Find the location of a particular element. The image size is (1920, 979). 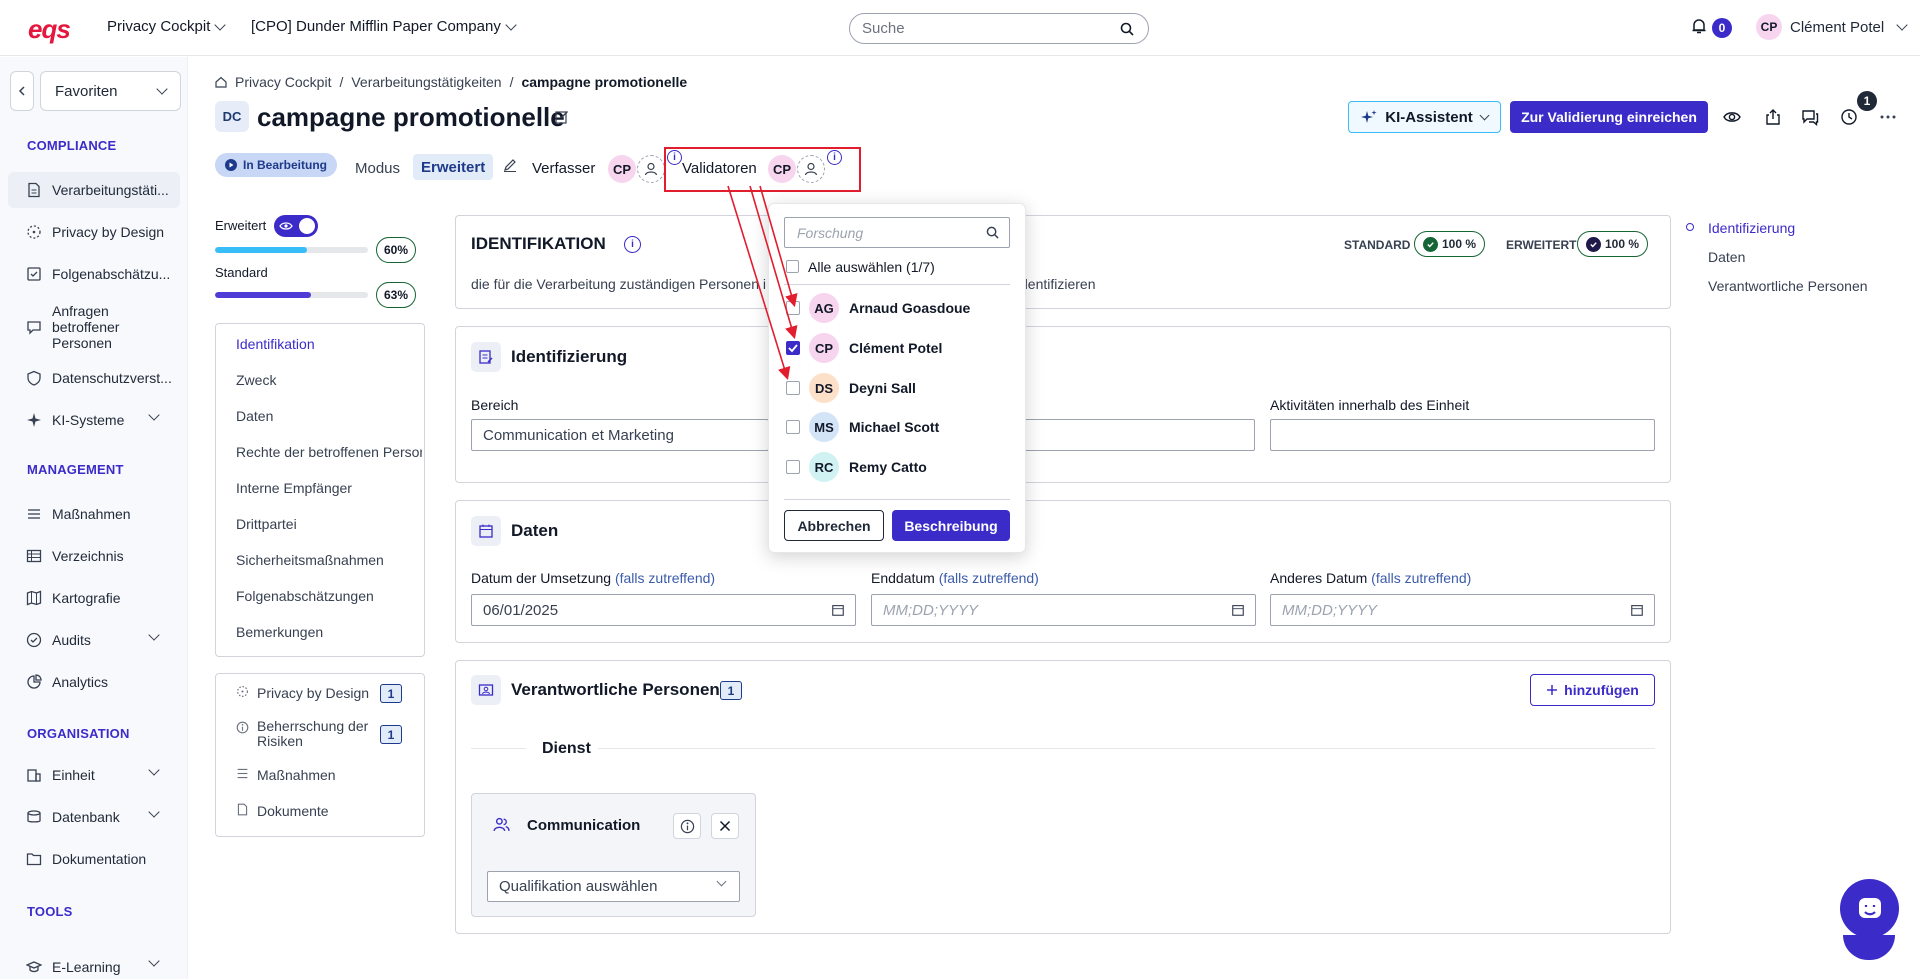

share-icon is located at coordinates (1773, 117).